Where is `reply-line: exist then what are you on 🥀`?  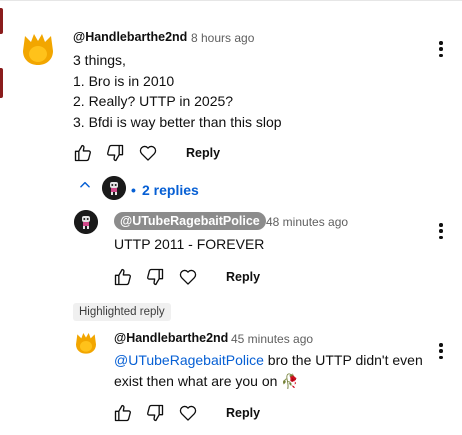
reply-line: exist then what are you on 🥀 is located at coordinates (279, 381).